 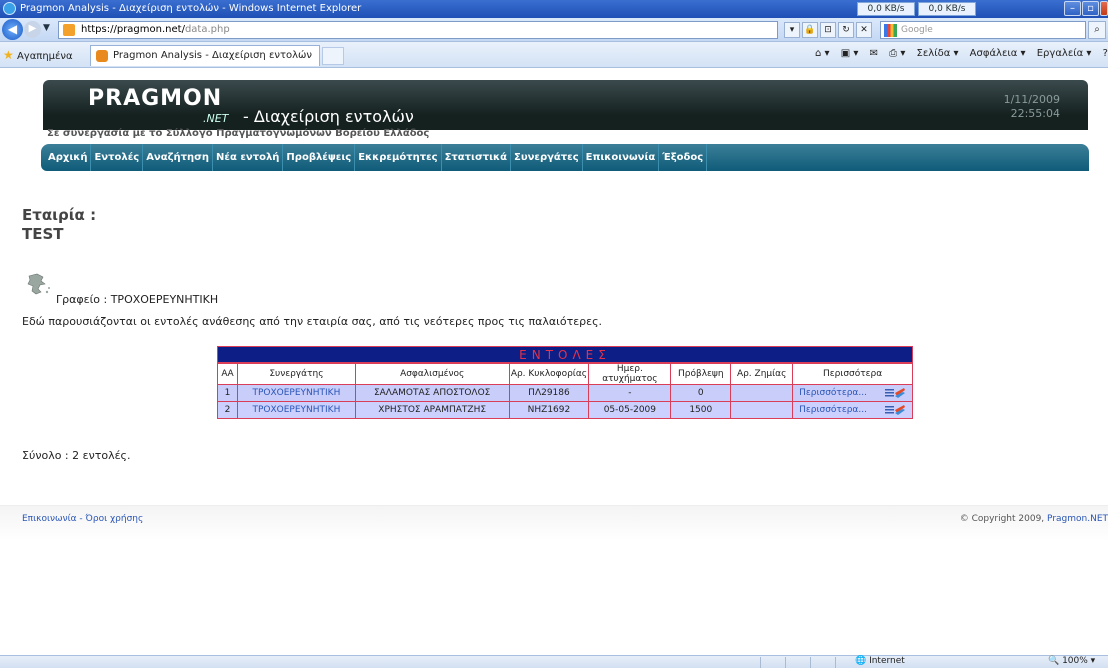 What do you see at coordinates (947, 9) in the screenshot?
I see `upload-speed: 0,0 KB/s` at bounding box center [947, 9].